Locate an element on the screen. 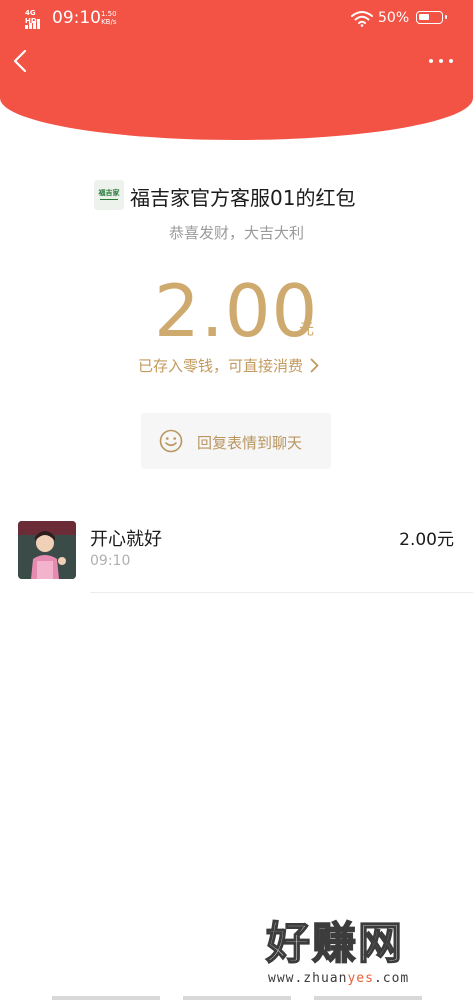 The height and width of the screenshot is (1000, 473). record-name: 开心就好 is located at coordinates (126, 539).